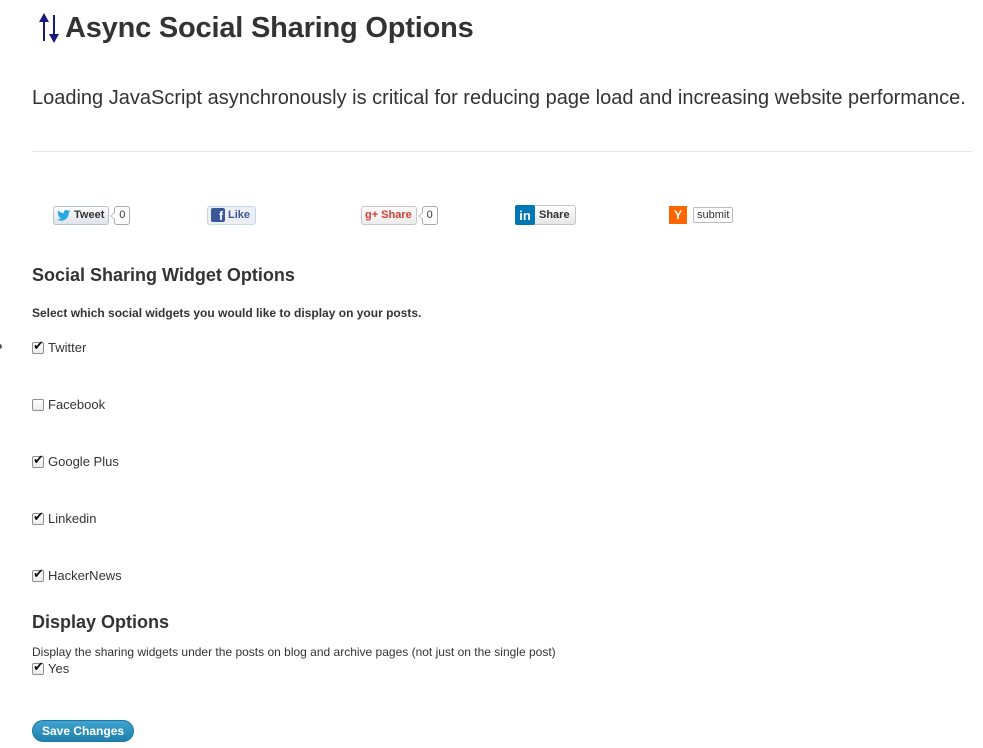  Describe the element at coordinates (1, 346) in the screenshot. I see `edge-dot` at that location.